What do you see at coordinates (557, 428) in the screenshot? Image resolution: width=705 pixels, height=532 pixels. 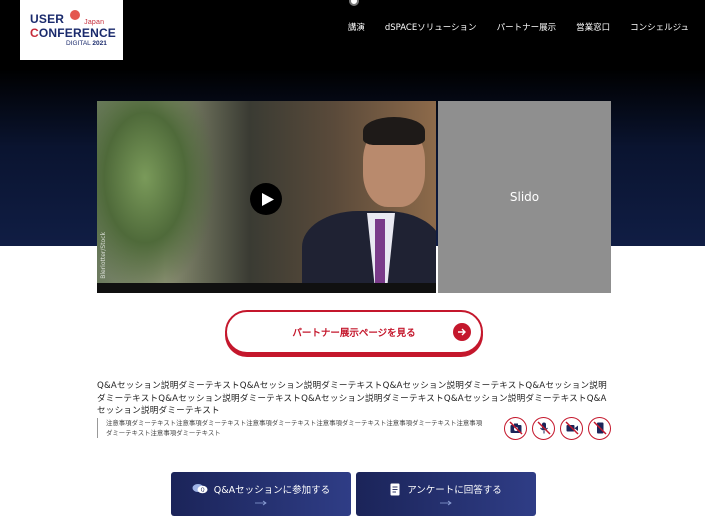 I see `notice-icons` at bounding box center [557, 428].